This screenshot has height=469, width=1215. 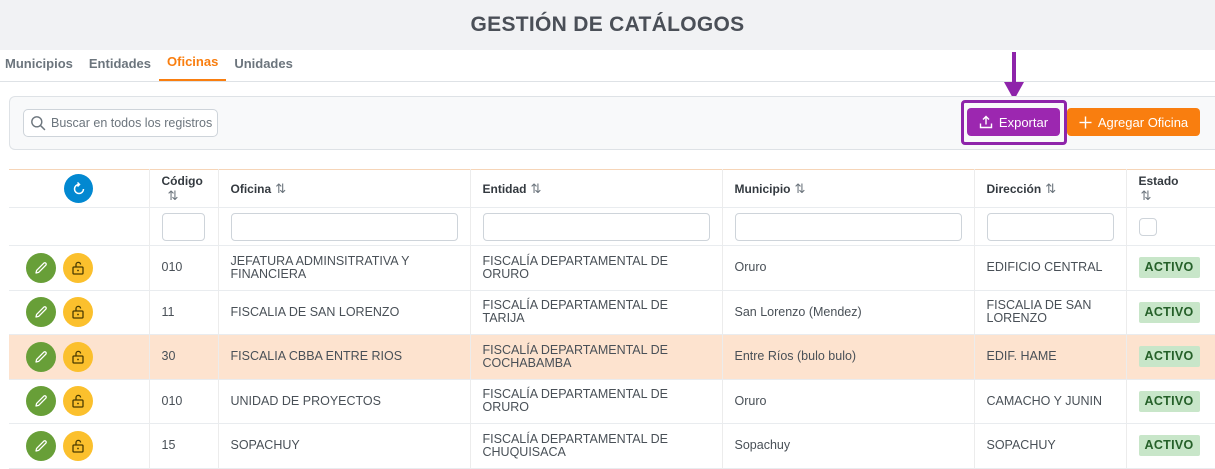 What do you see at coordinates (596, 188) in the screenshot?
I see `header-entidad: Entidad ⇅` at bounding box center [596, 188].